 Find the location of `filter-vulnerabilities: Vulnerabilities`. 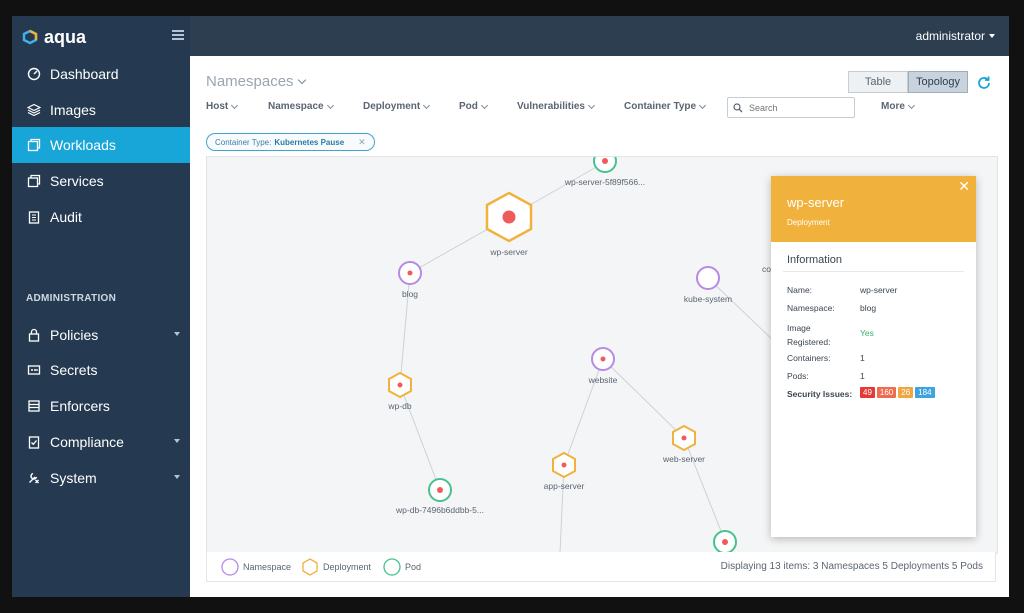

filter-vulnerabilities: Vulnerabilities is located at coordinates (556, 106).